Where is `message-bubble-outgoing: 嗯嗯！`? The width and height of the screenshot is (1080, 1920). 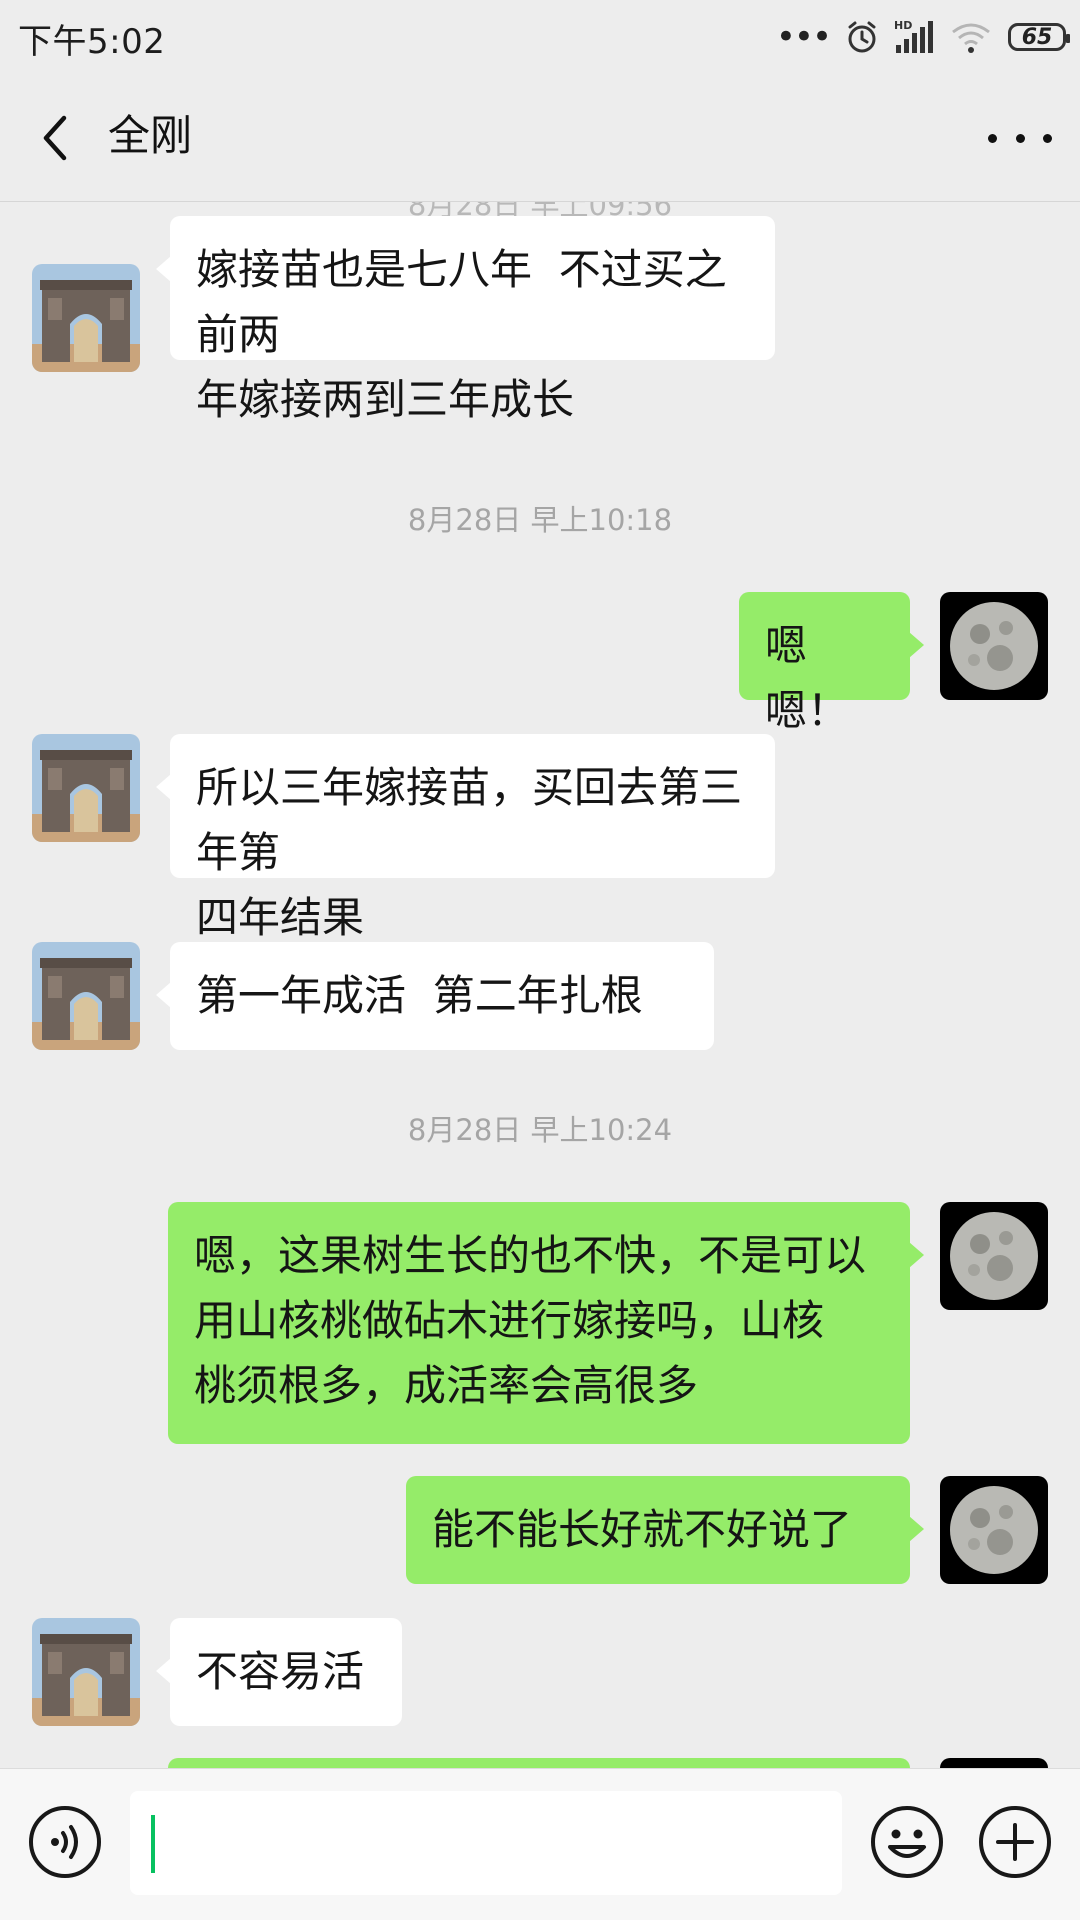 message-bubble-outgoing: 嗯嗯！ is located at coordinates (831, 663).